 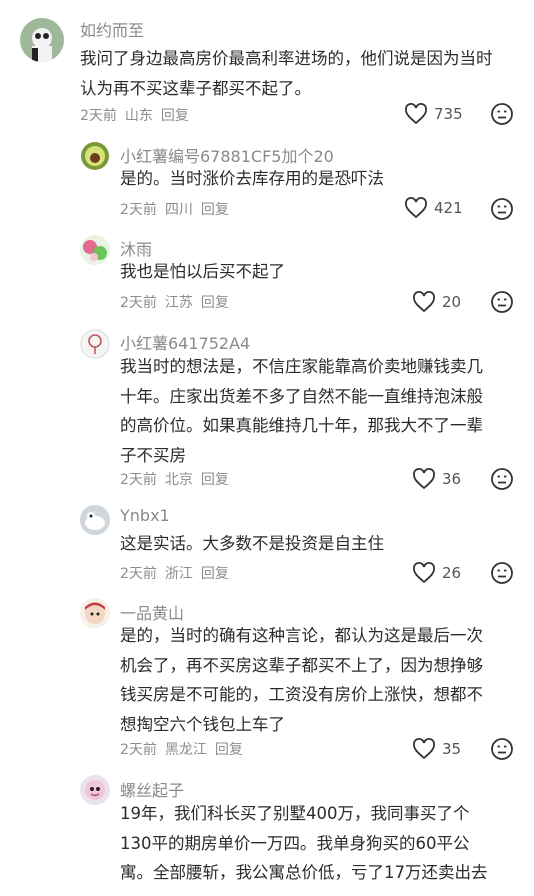 I want to click on comment-meta: 2天前 山东 回复, so click(x=134, y=115).